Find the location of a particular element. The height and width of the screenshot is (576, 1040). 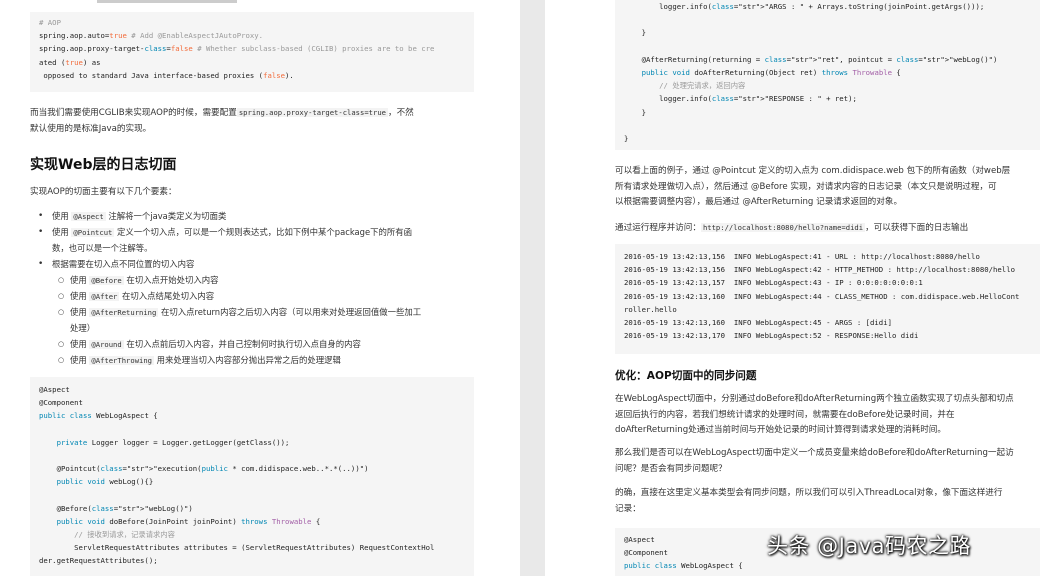

optimization-heading: 优化：AOP切面中的同步问题 is located at coordinates (686, 376).